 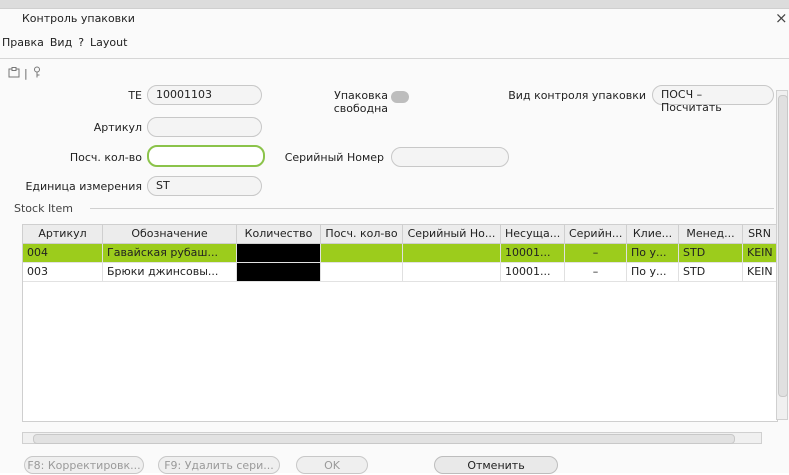 I want to click on serial-field, so click(x=450, y=157).